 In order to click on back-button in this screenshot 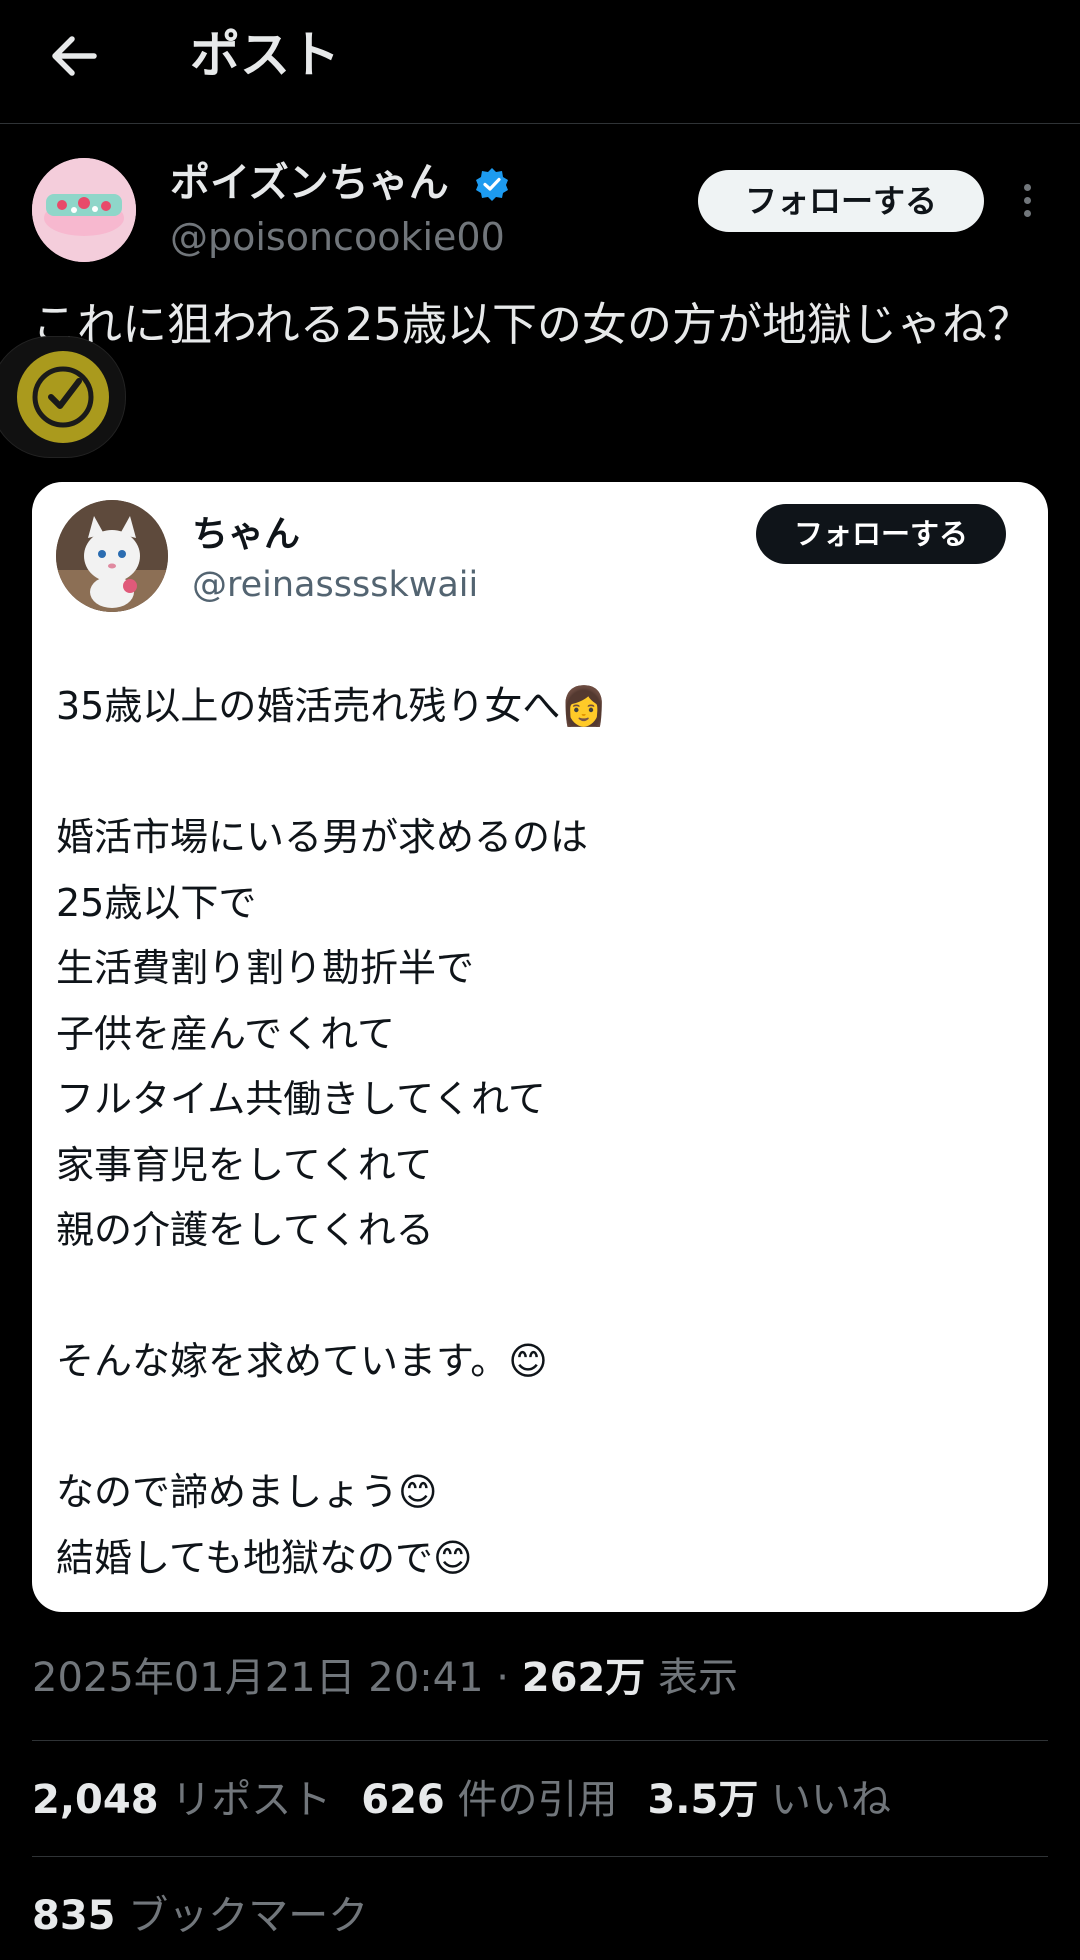, I will do `click(74, 56)`.